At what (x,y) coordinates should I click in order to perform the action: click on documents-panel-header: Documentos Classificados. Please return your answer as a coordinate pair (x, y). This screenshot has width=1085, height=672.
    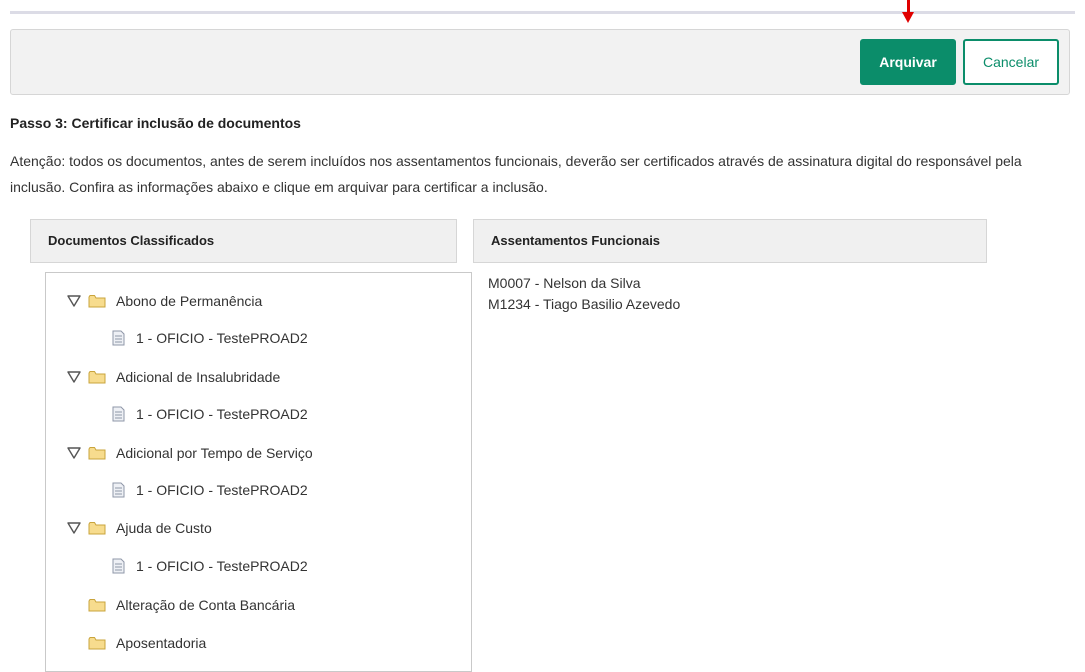
    Looking at the image, I should click on (243, 241).